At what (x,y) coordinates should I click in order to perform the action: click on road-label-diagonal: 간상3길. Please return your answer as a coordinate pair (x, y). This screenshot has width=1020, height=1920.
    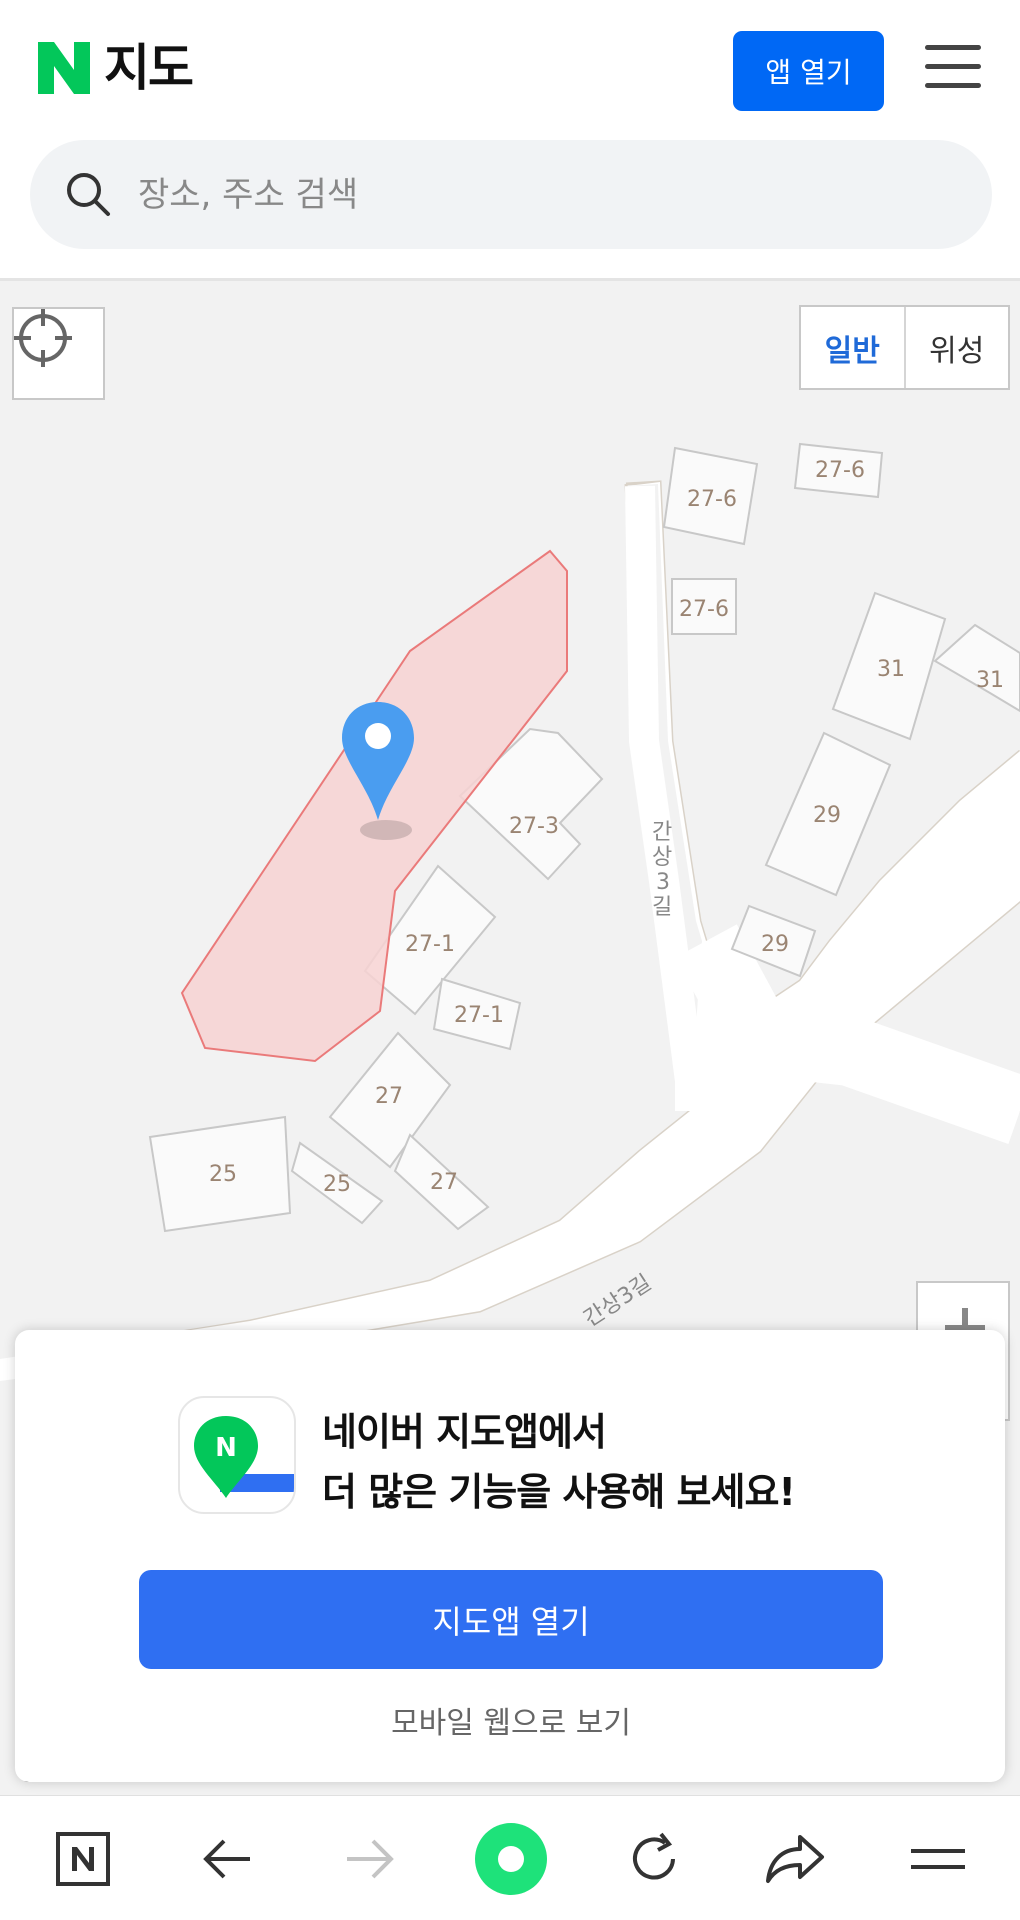
    Looking at the image, I should click on (618, 1301).